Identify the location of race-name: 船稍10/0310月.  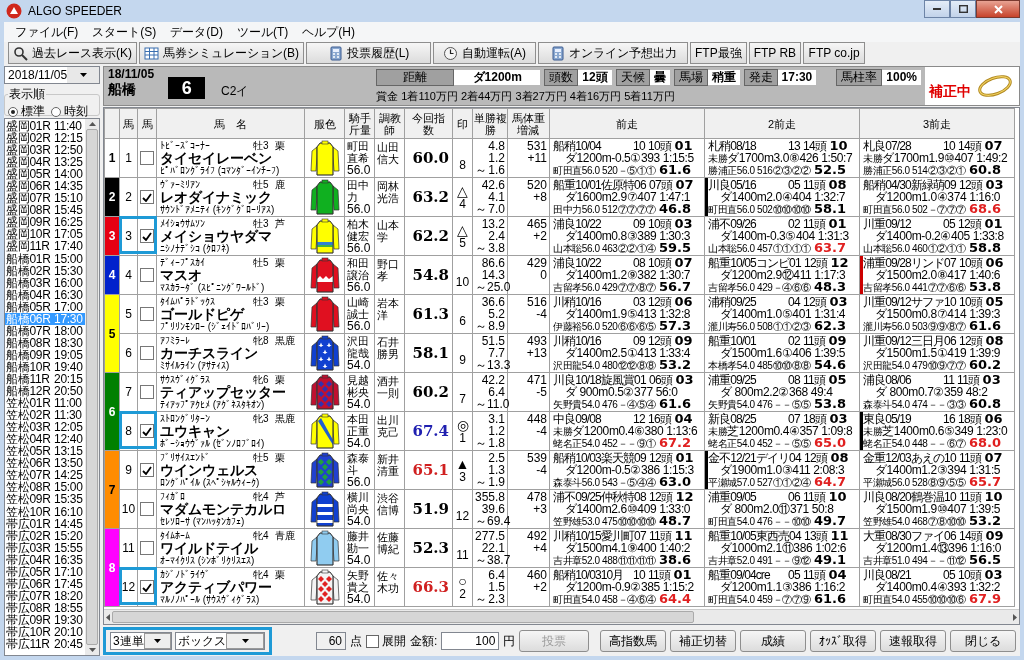
(588, 575).